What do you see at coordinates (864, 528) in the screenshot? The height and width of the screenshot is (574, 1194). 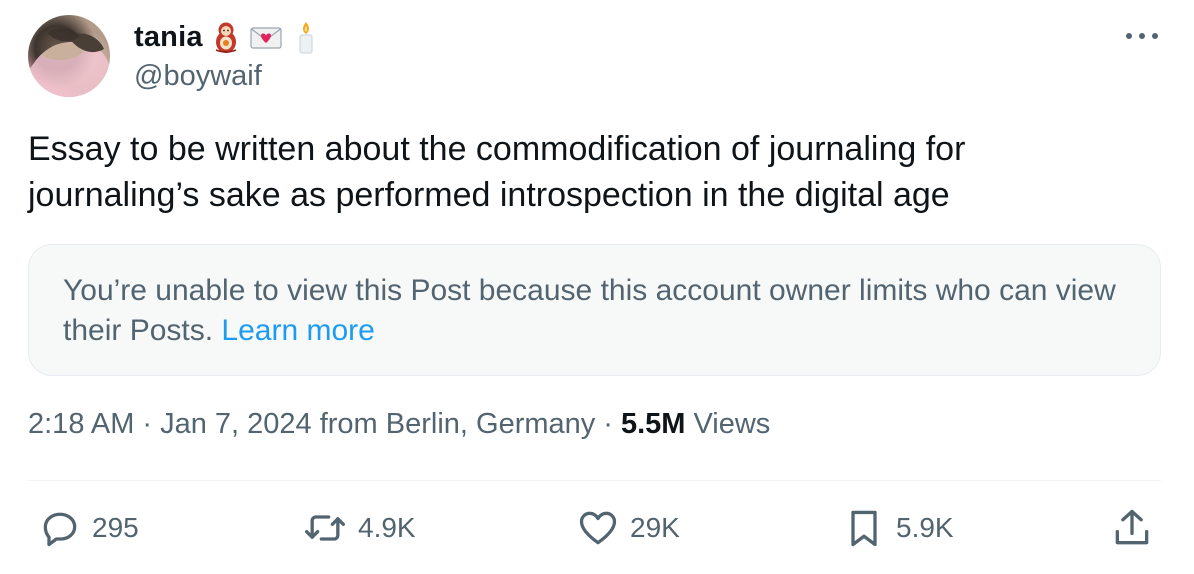 I see `bookmark-icon` at bounding box center [864, 528].